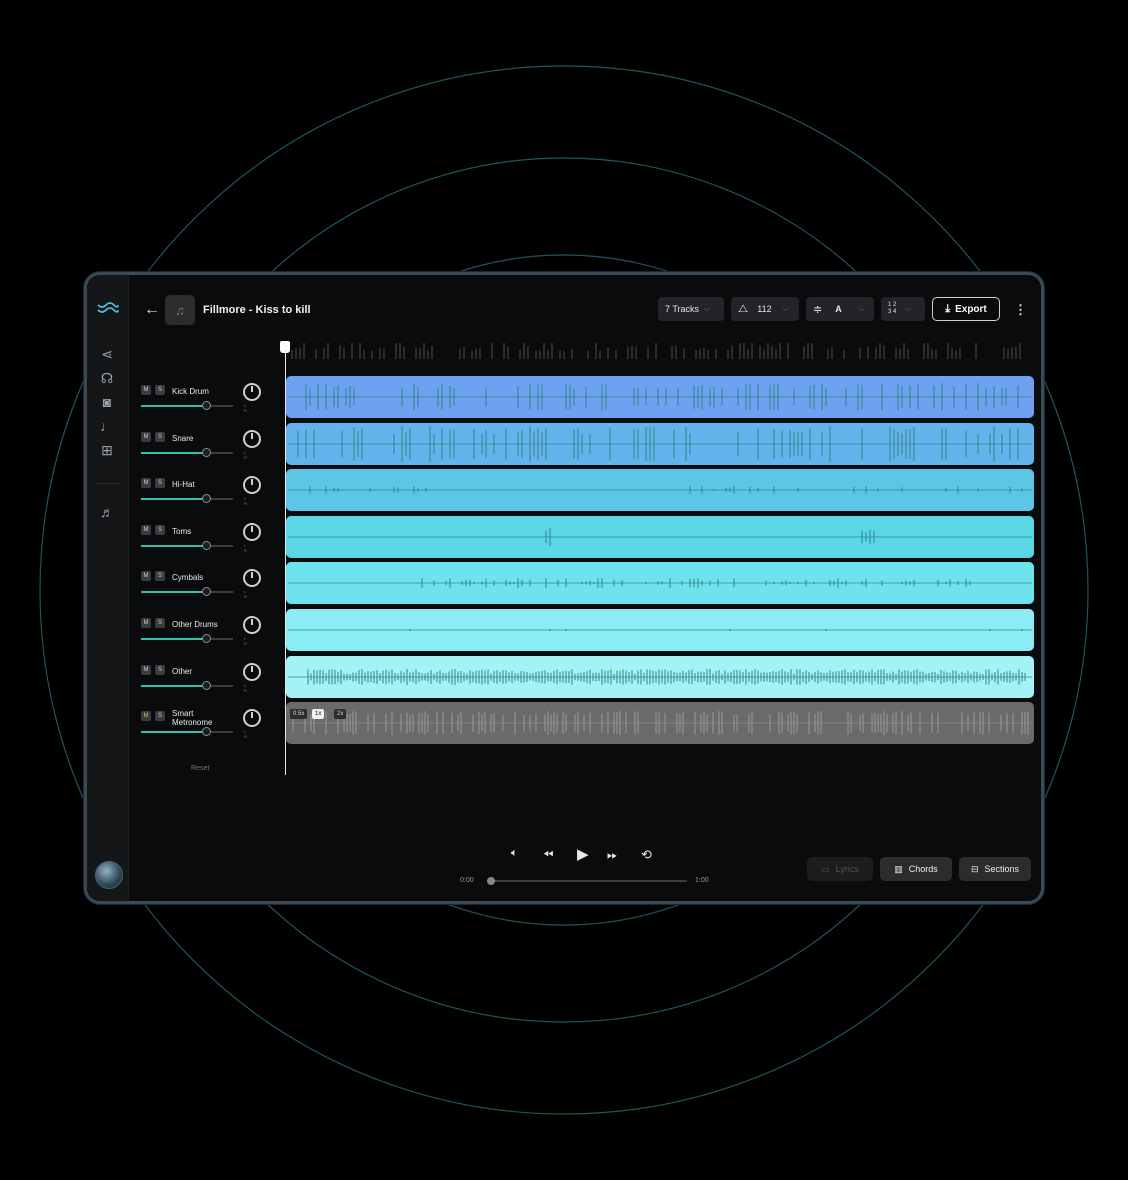 This screenshot has height=1180, width=1128. I want to click on timeline-ruler, so click(656, 352).